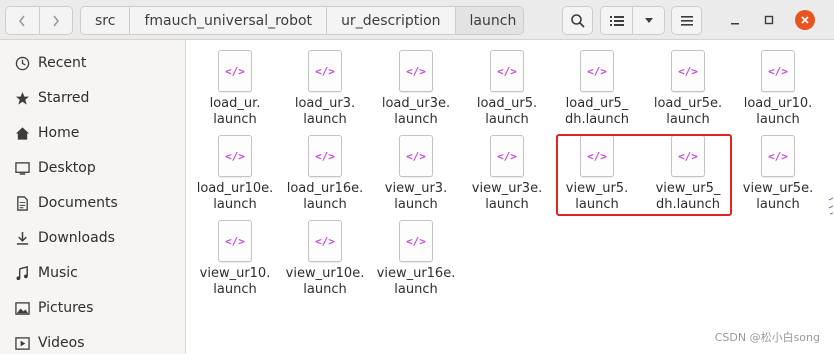  I want to click on chevron-left-icon, so click(22, 20).